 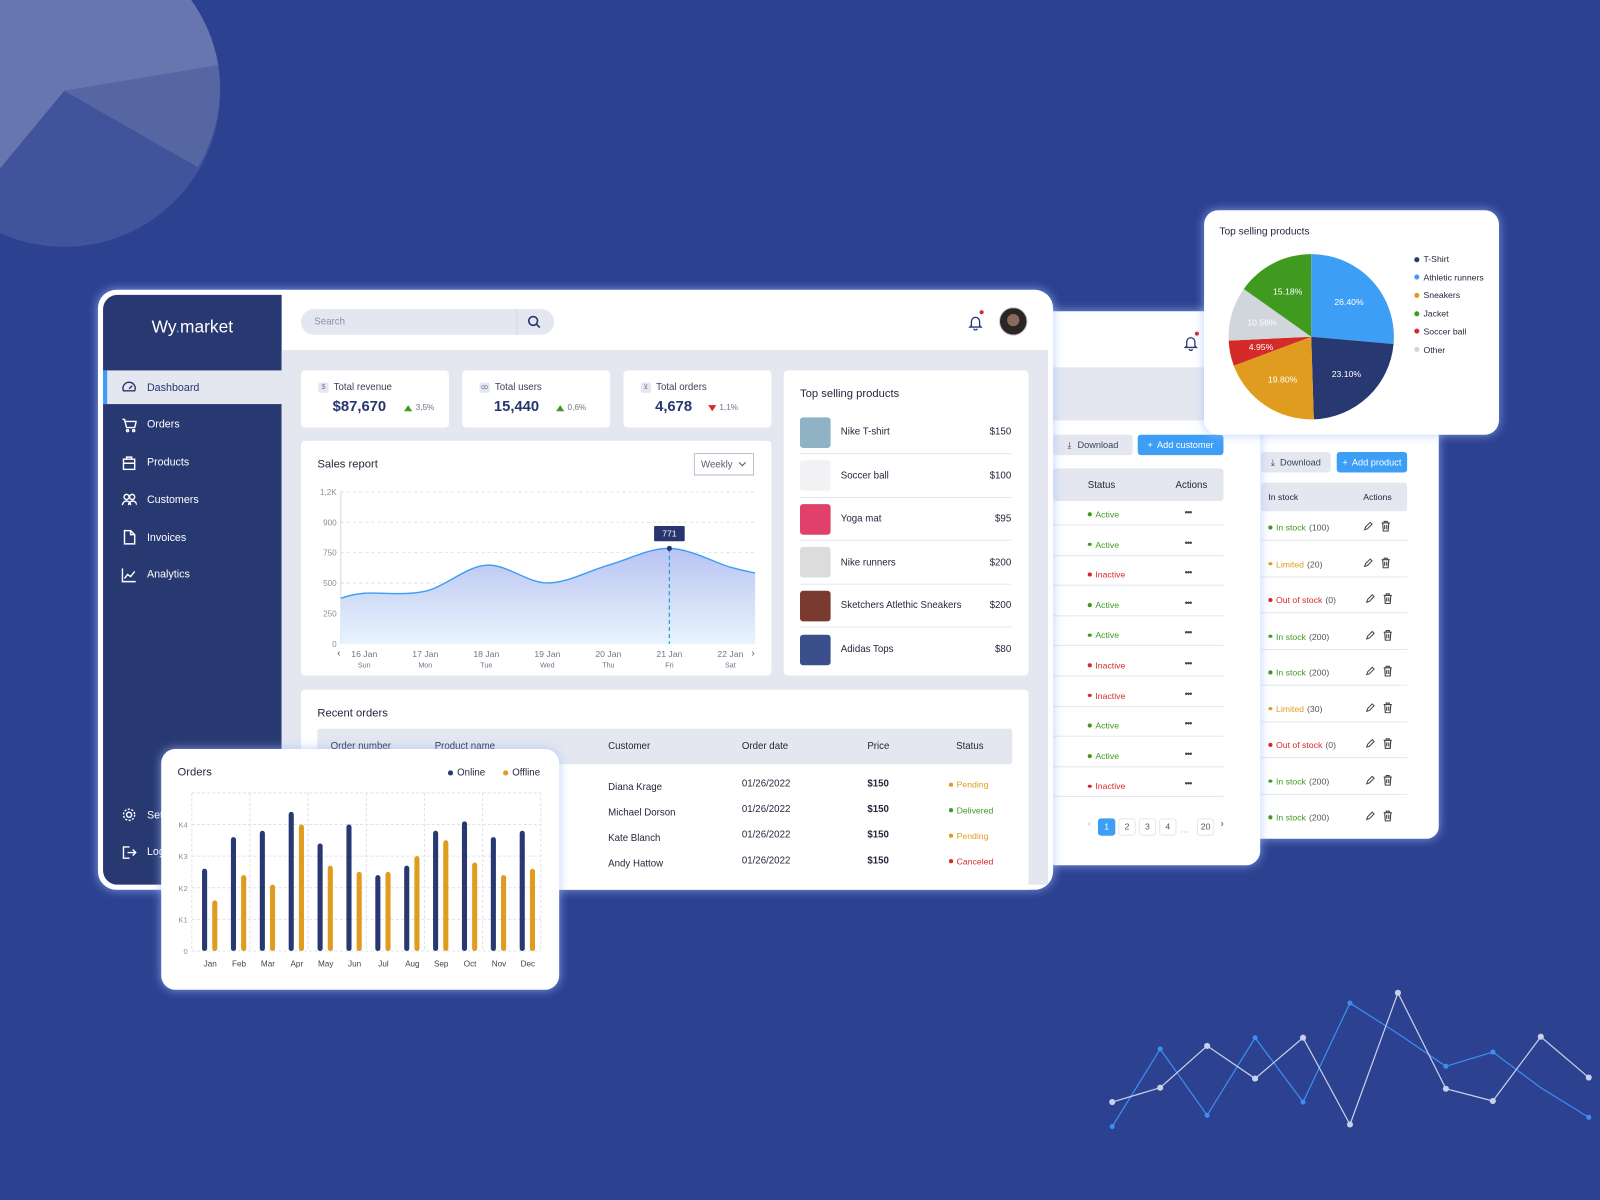 I want to click on bar-online-jan, so click(x=205, y=910).